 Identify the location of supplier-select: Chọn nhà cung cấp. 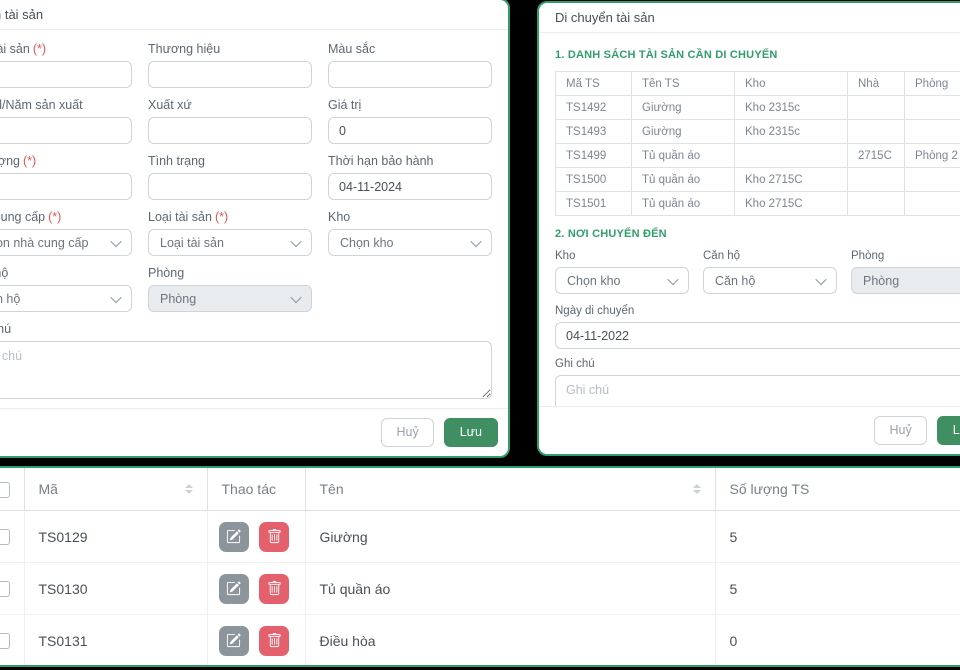
(66, 242).